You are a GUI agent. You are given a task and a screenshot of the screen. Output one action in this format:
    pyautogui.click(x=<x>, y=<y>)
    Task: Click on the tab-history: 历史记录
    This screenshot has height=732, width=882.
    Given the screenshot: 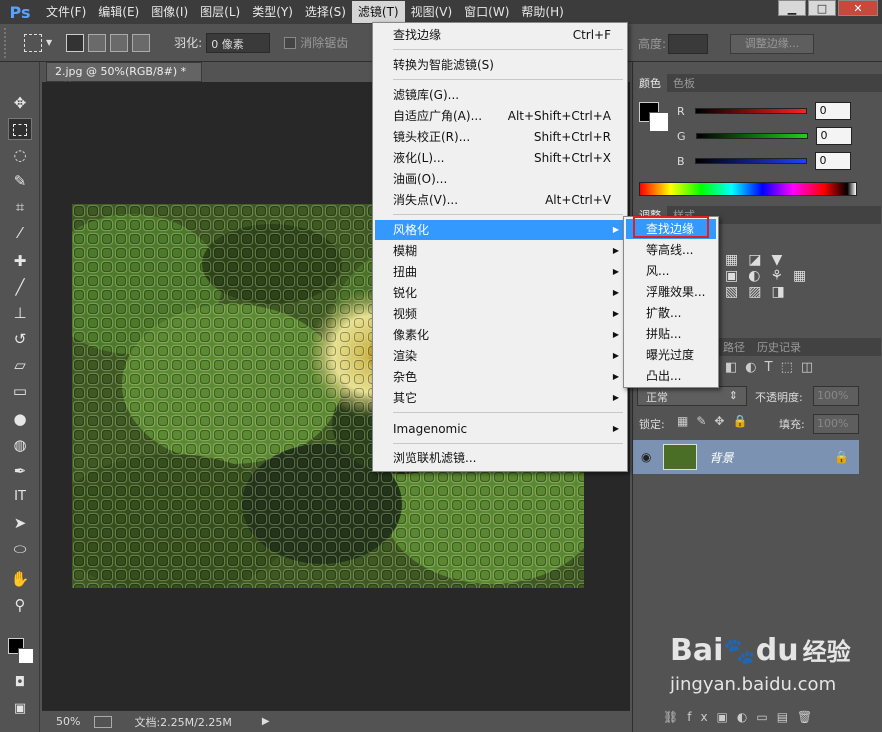 What is the action you would take?
    pyautogui.click(x=779, y=347)
    